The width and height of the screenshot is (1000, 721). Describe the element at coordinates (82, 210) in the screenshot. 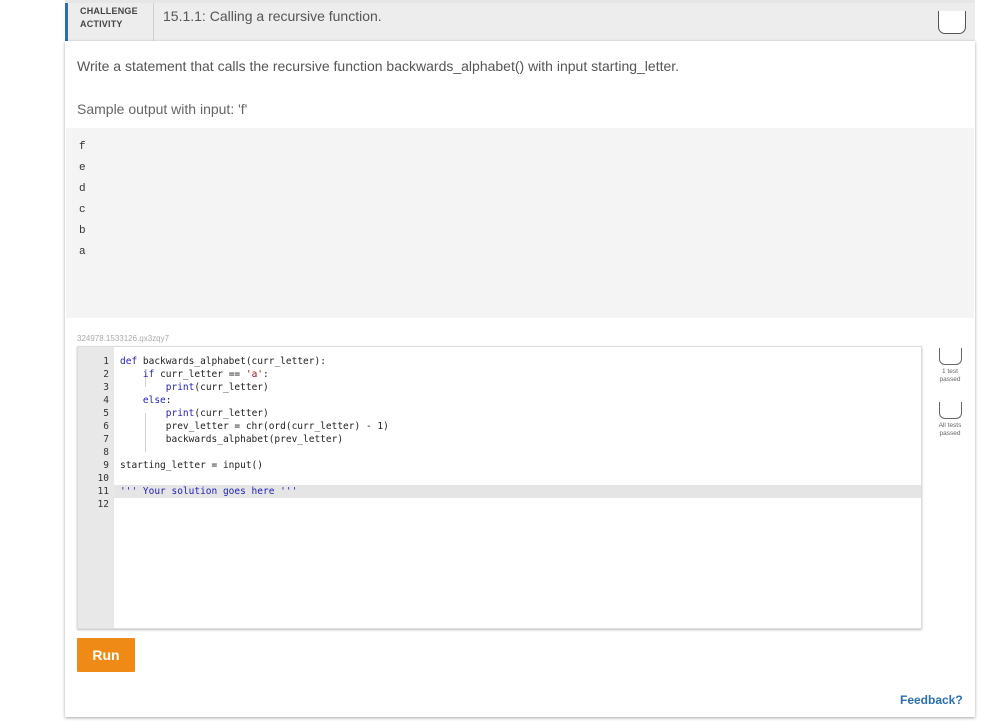

I see `sample-output-line: c` at that location.